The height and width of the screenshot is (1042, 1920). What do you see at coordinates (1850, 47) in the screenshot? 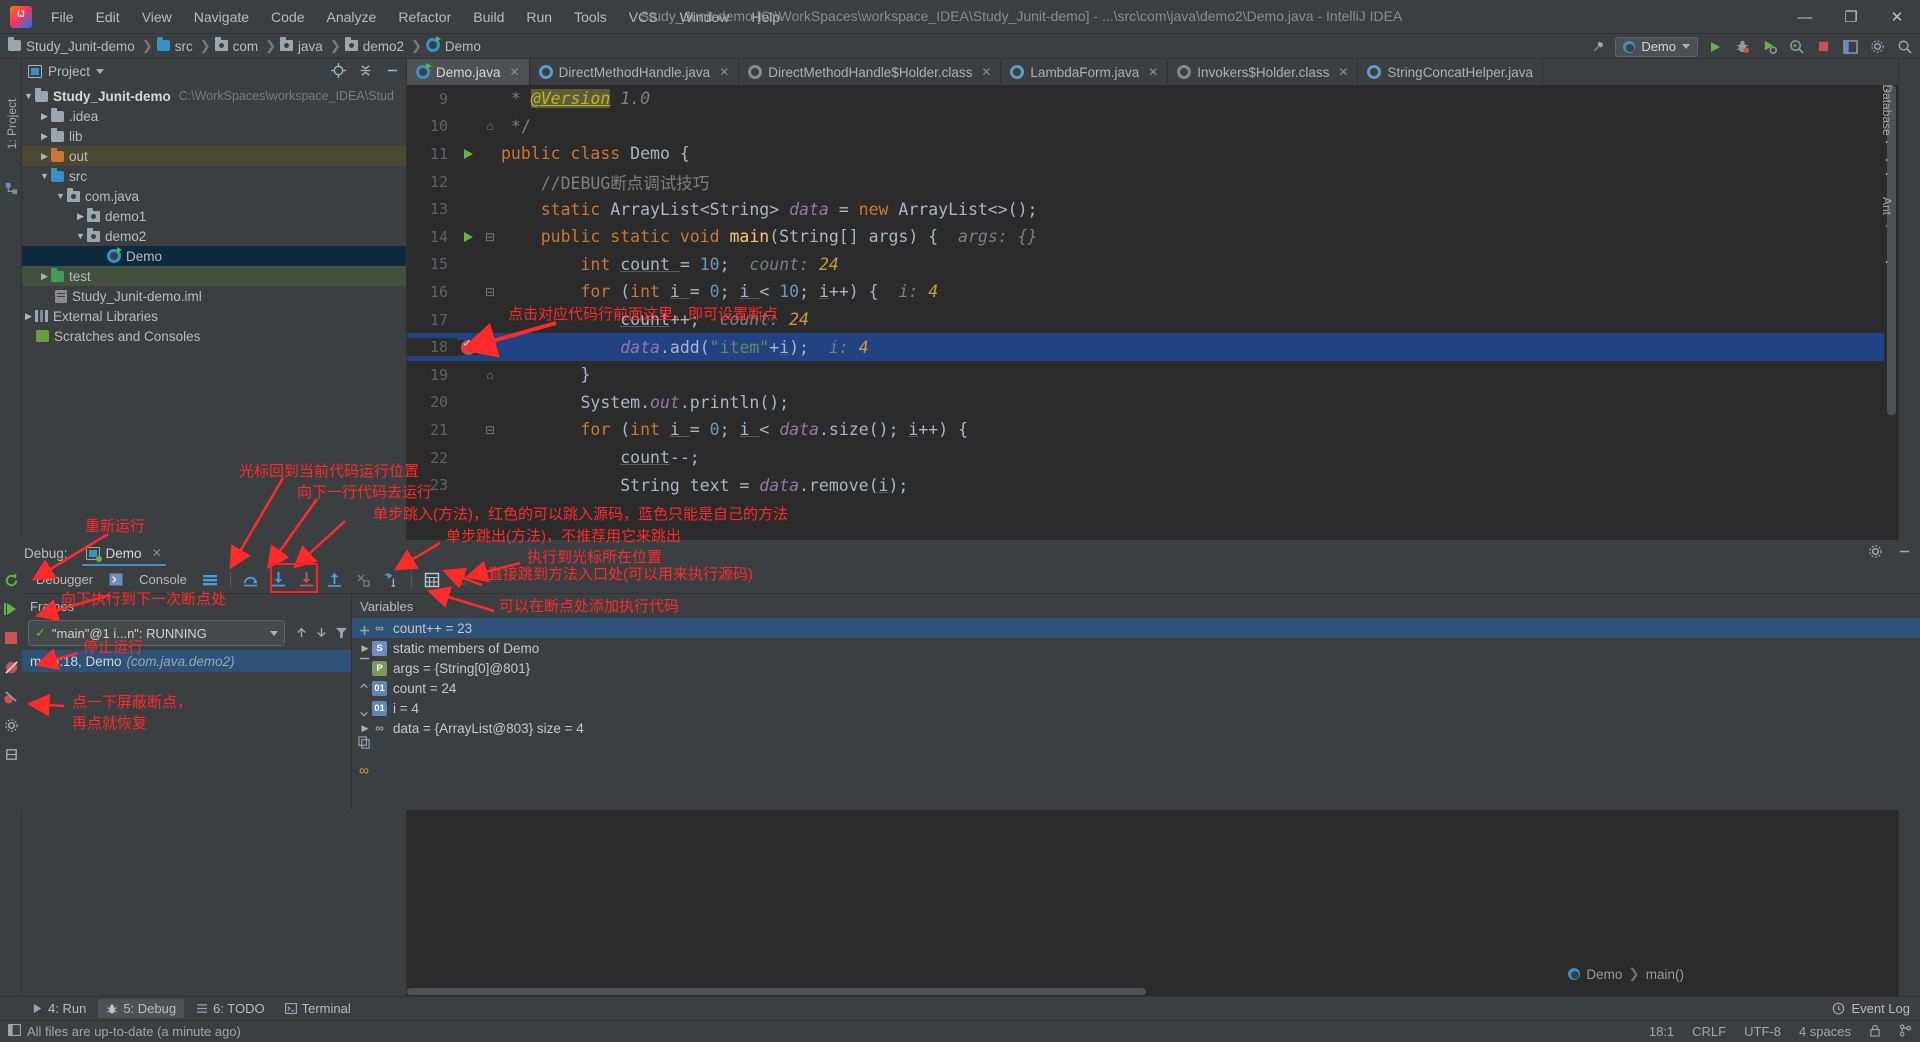
I see `layout-icon` at bounding box center [1850, 47].